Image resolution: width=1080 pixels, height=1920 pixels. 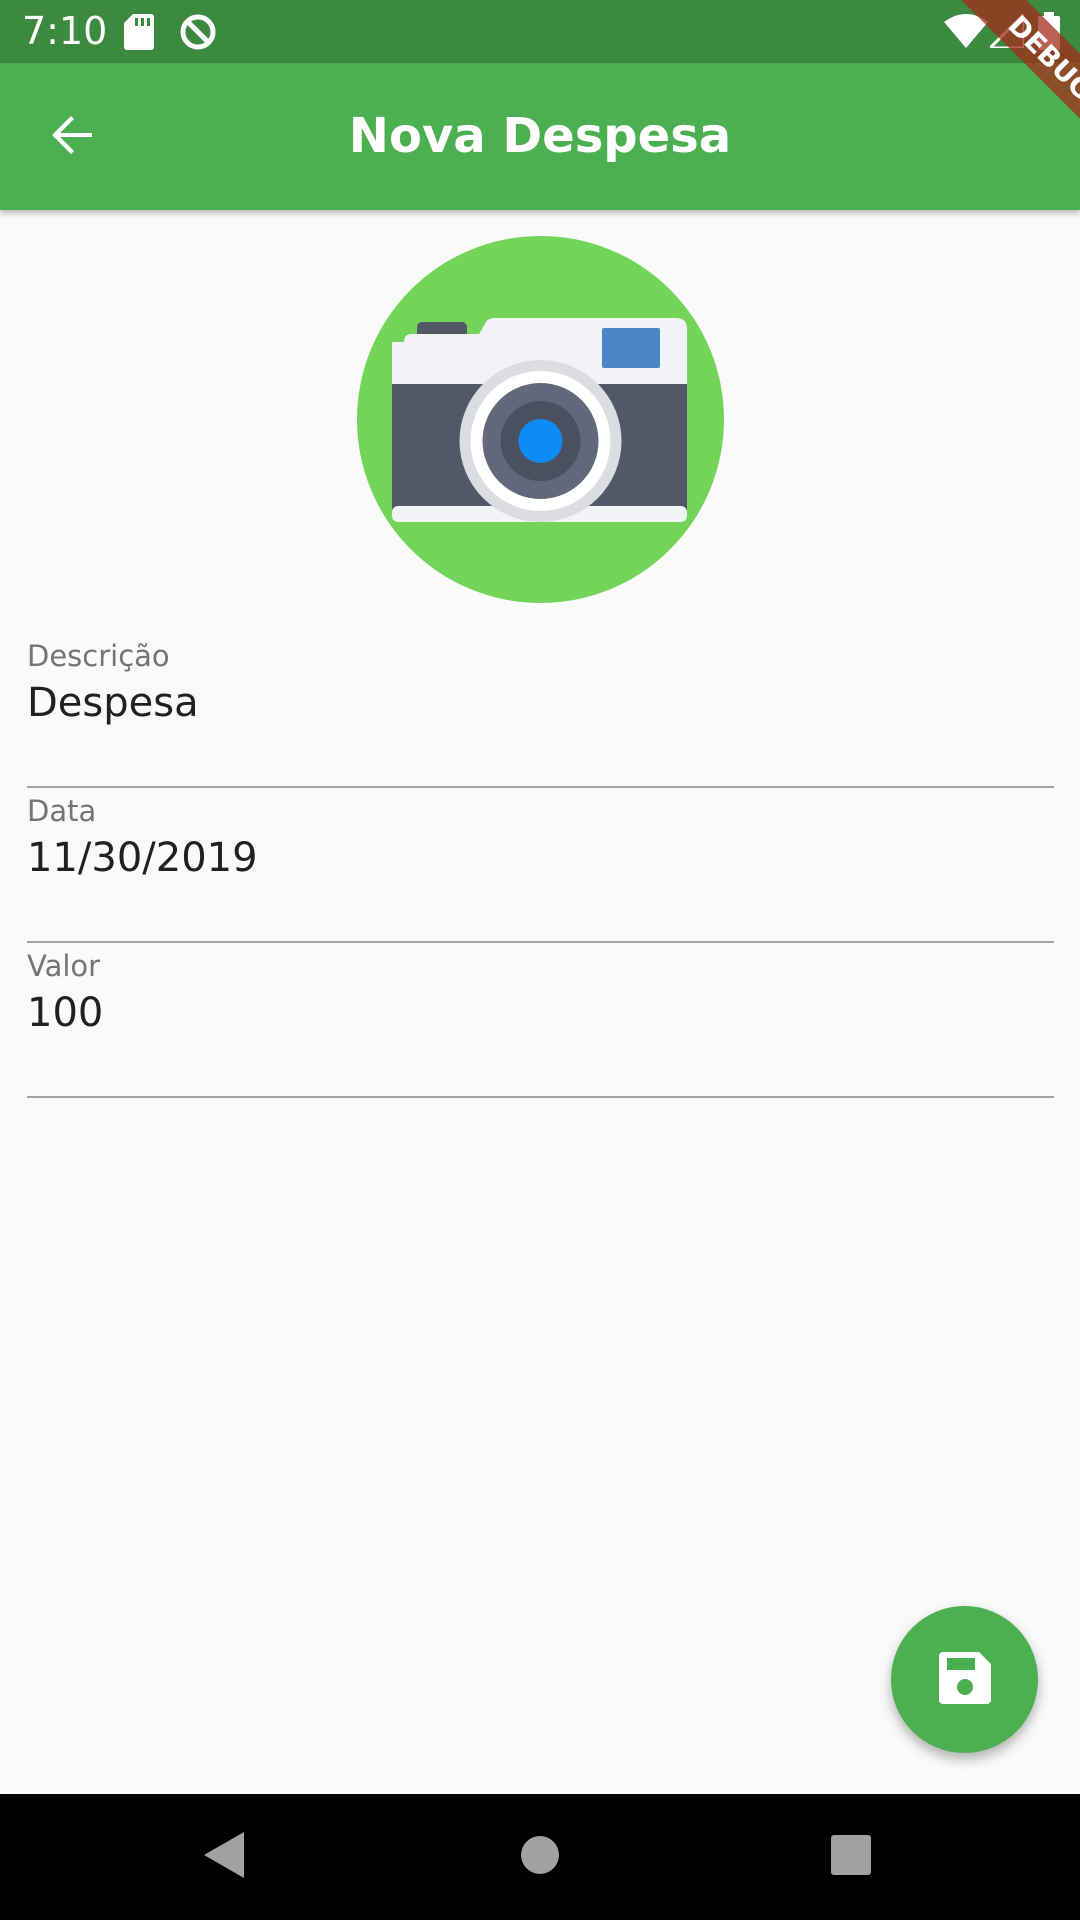 I want to click on back-button, so click(x=72, y=137).